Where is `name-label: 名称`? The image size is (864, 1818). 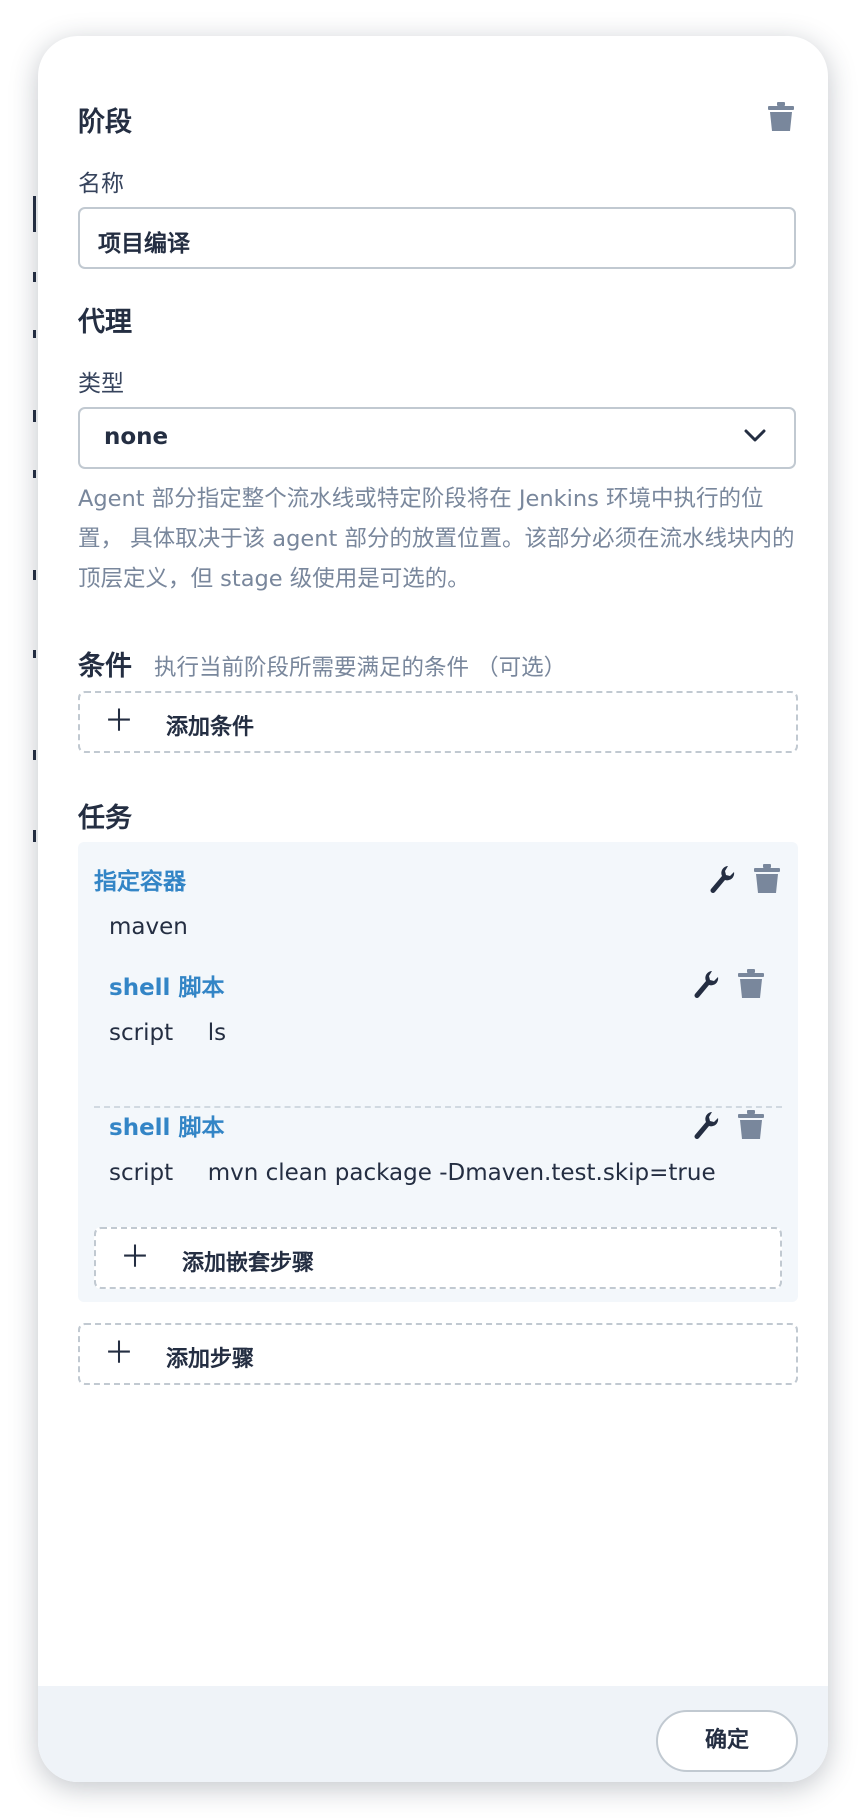
name-label: 名称 is located at coordinates (101, 184).